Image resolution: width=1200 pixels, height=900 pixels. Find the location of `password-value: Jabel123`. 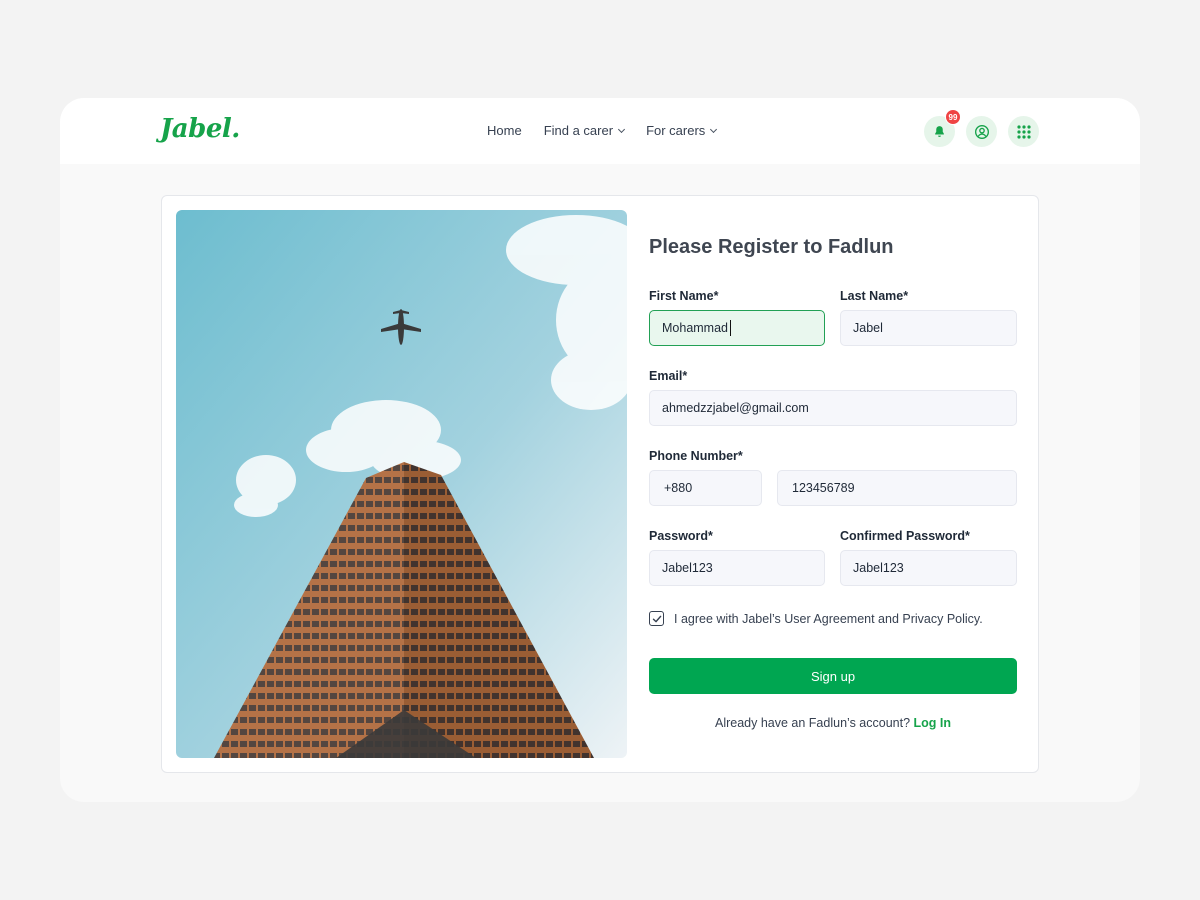

password-value: Jabel123 is located at coordinates (687, 568).